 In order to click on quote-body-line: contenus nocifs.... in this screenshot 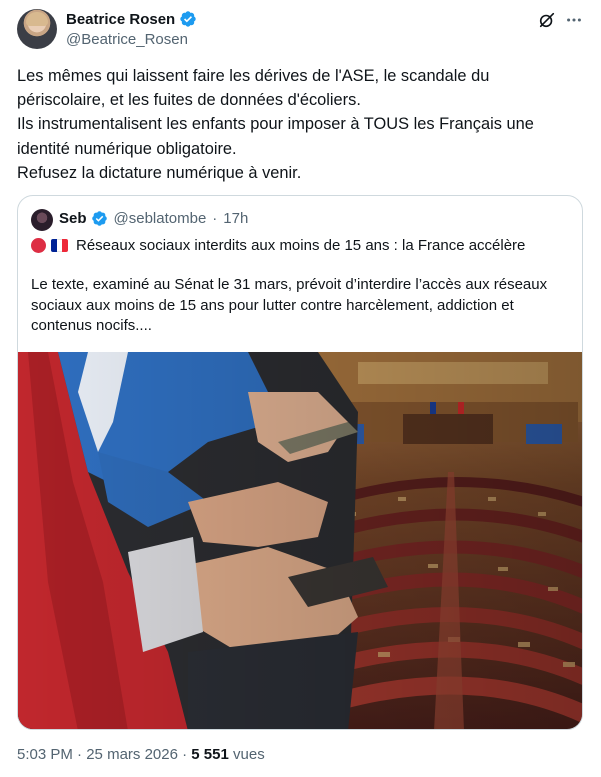, I will do `click(91, 325)`.